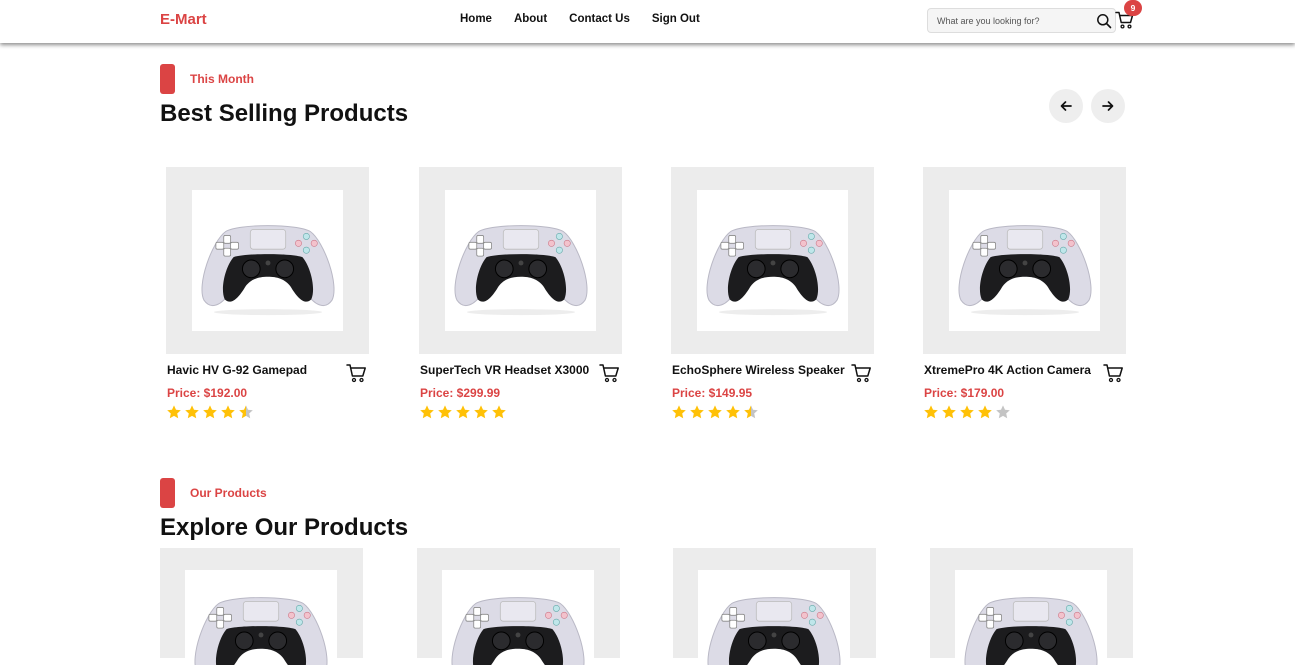  I want to click on product-price: Price: $149.95, so click(712, 393).